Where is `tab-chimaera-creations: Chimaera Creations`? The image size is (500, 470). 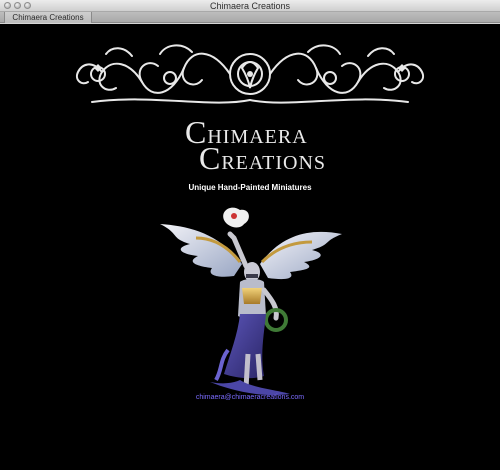 tab-chimaera-creations: Chimaera Creations is located at coordinates (48, 17).